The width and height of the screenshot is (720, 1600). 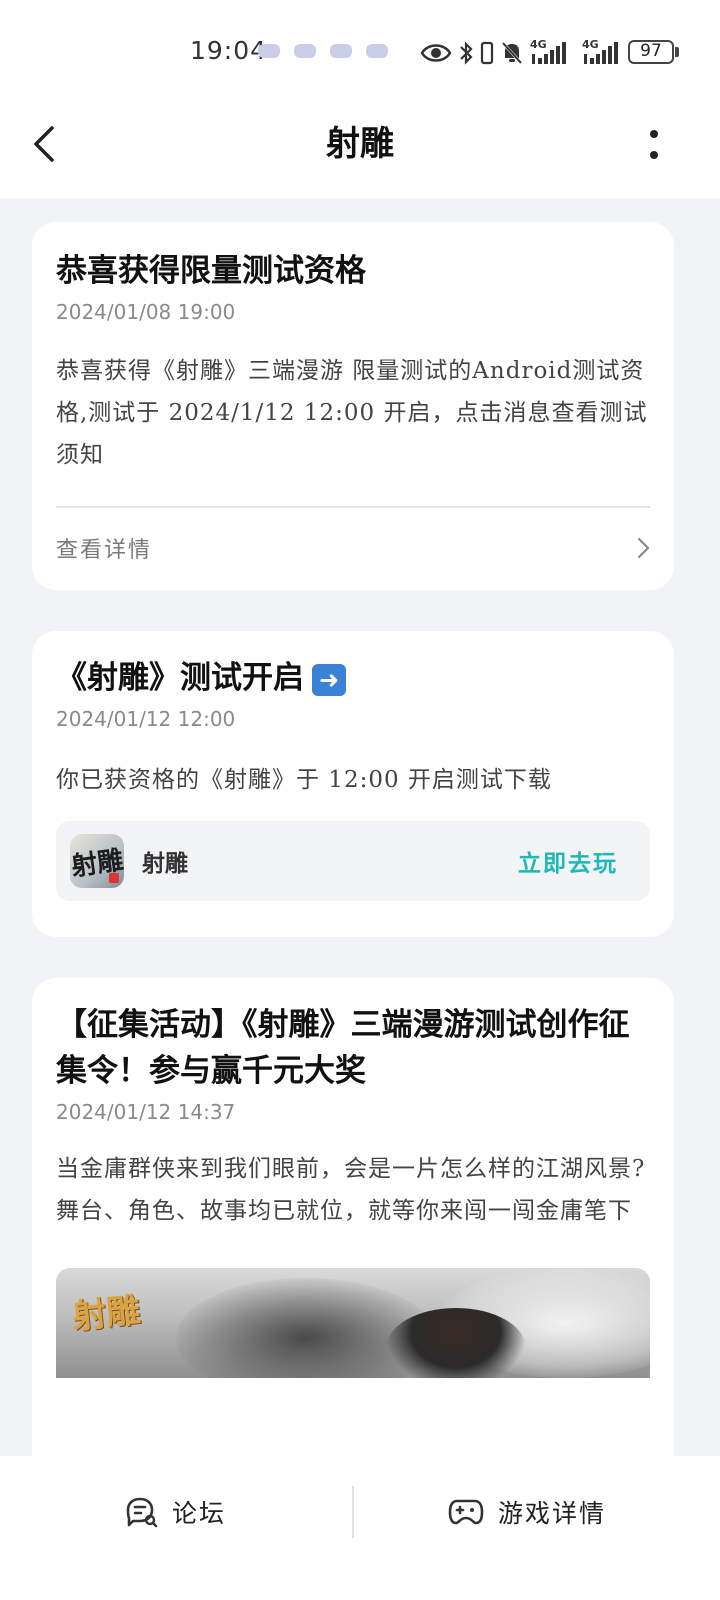 What do you see at coordinates (353, 548) in the screenshot?
I see `view-details-link: 查看详情` at bounding box center [353, 548].